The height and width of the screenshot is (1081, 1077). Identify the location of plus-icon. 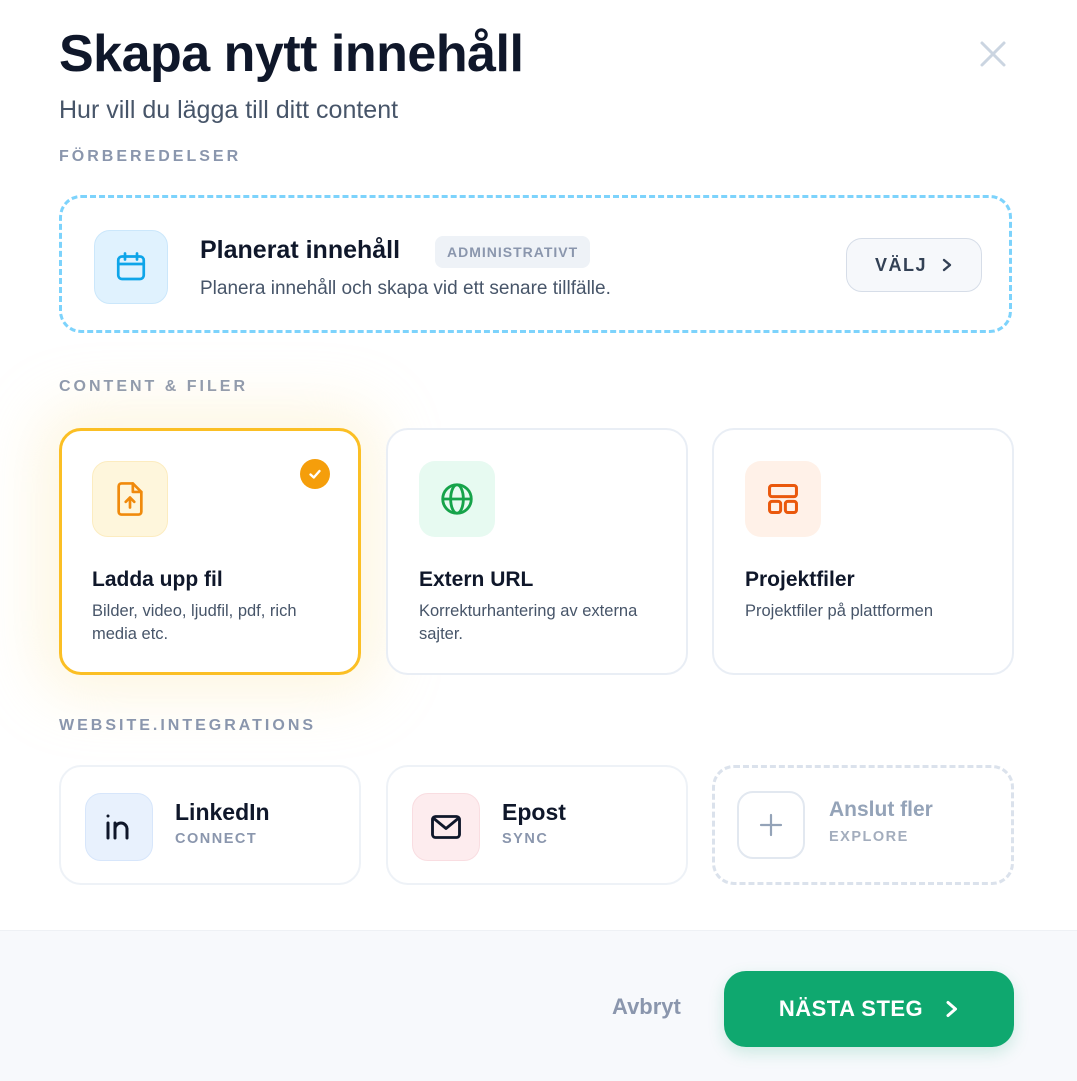
(771, 825).